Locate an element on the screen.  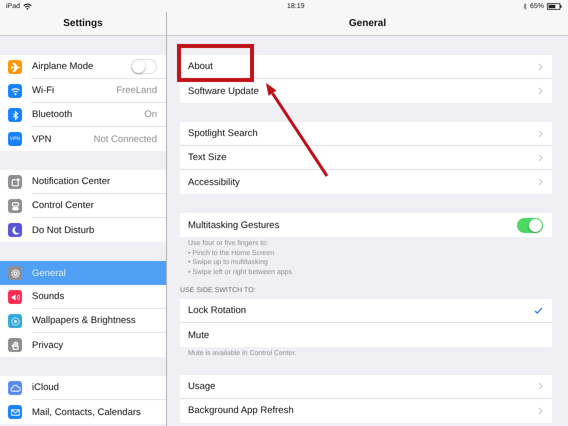
row-label: Software Update is located at coordinates (223, 91).